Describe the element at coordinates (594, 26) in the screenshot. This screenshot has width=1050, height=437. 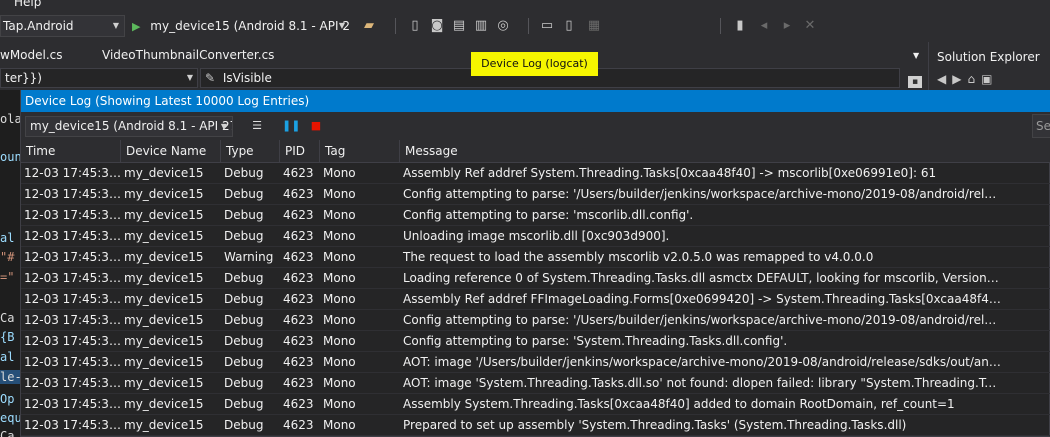
I see `grid-icon: ▦` at that location.